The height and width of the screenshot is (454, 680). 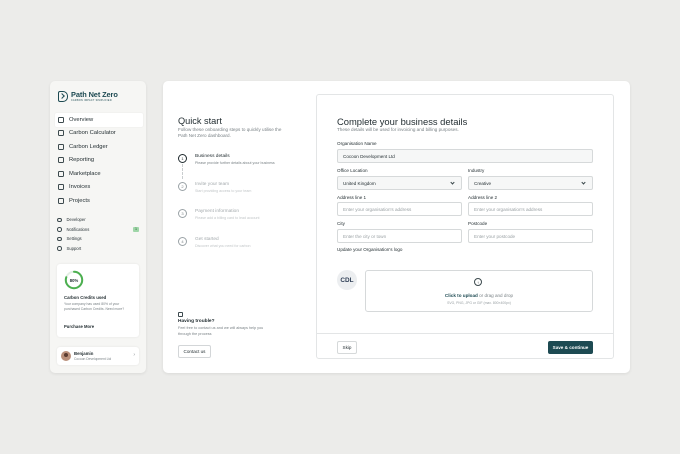 I want to click on sidebar-item-label: Reporting, so click(x=82, y=160).